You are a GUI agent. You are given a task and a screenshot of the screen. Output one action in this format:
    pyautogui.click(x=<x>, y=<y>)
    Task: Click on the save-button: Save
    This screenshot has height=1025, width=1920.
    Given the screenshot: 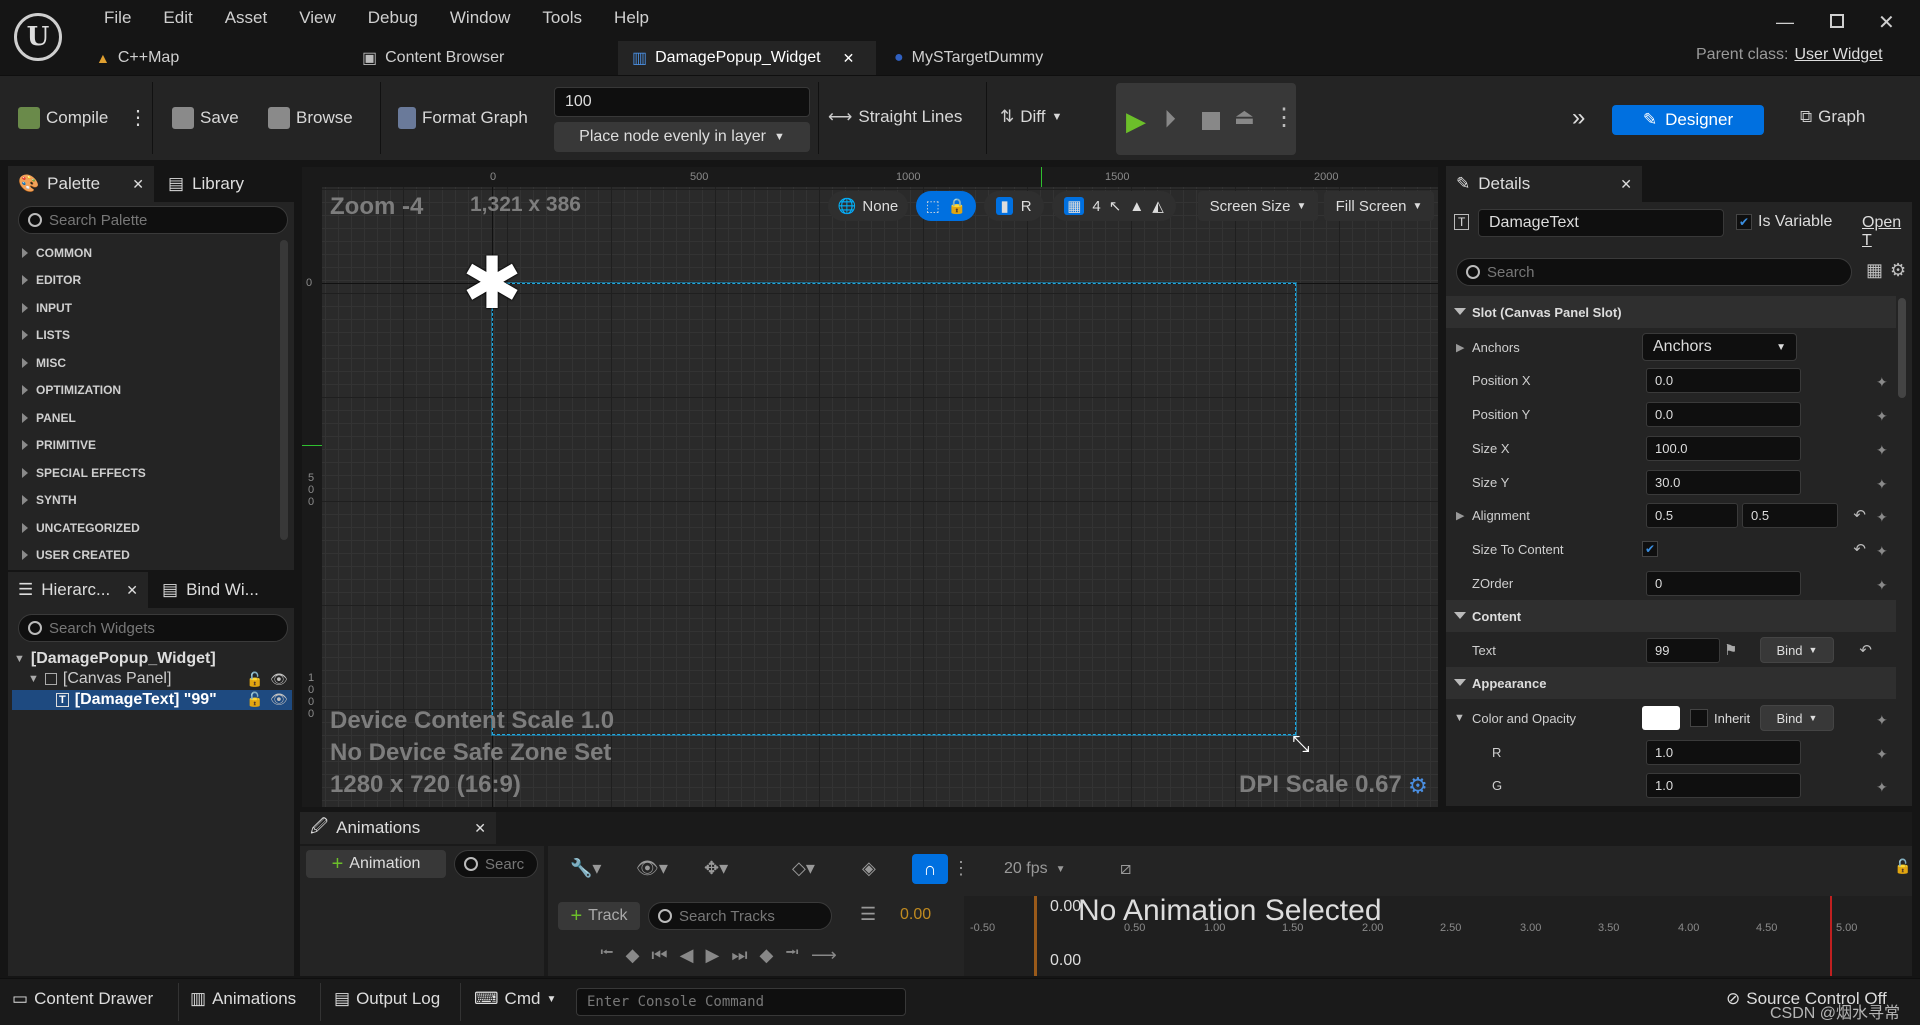 What is the action you would take?
    pyautogui.click(x=205, y=118)
    